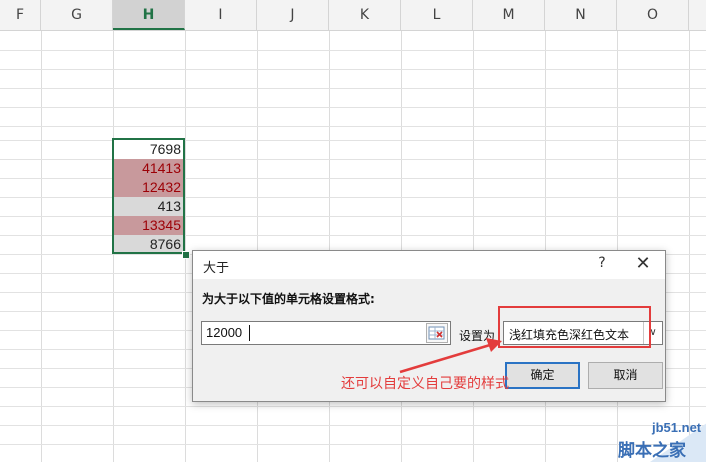 The height and width of the screenshot is (464, 706). I want to click on column-header-j: J, so click(293, 15).